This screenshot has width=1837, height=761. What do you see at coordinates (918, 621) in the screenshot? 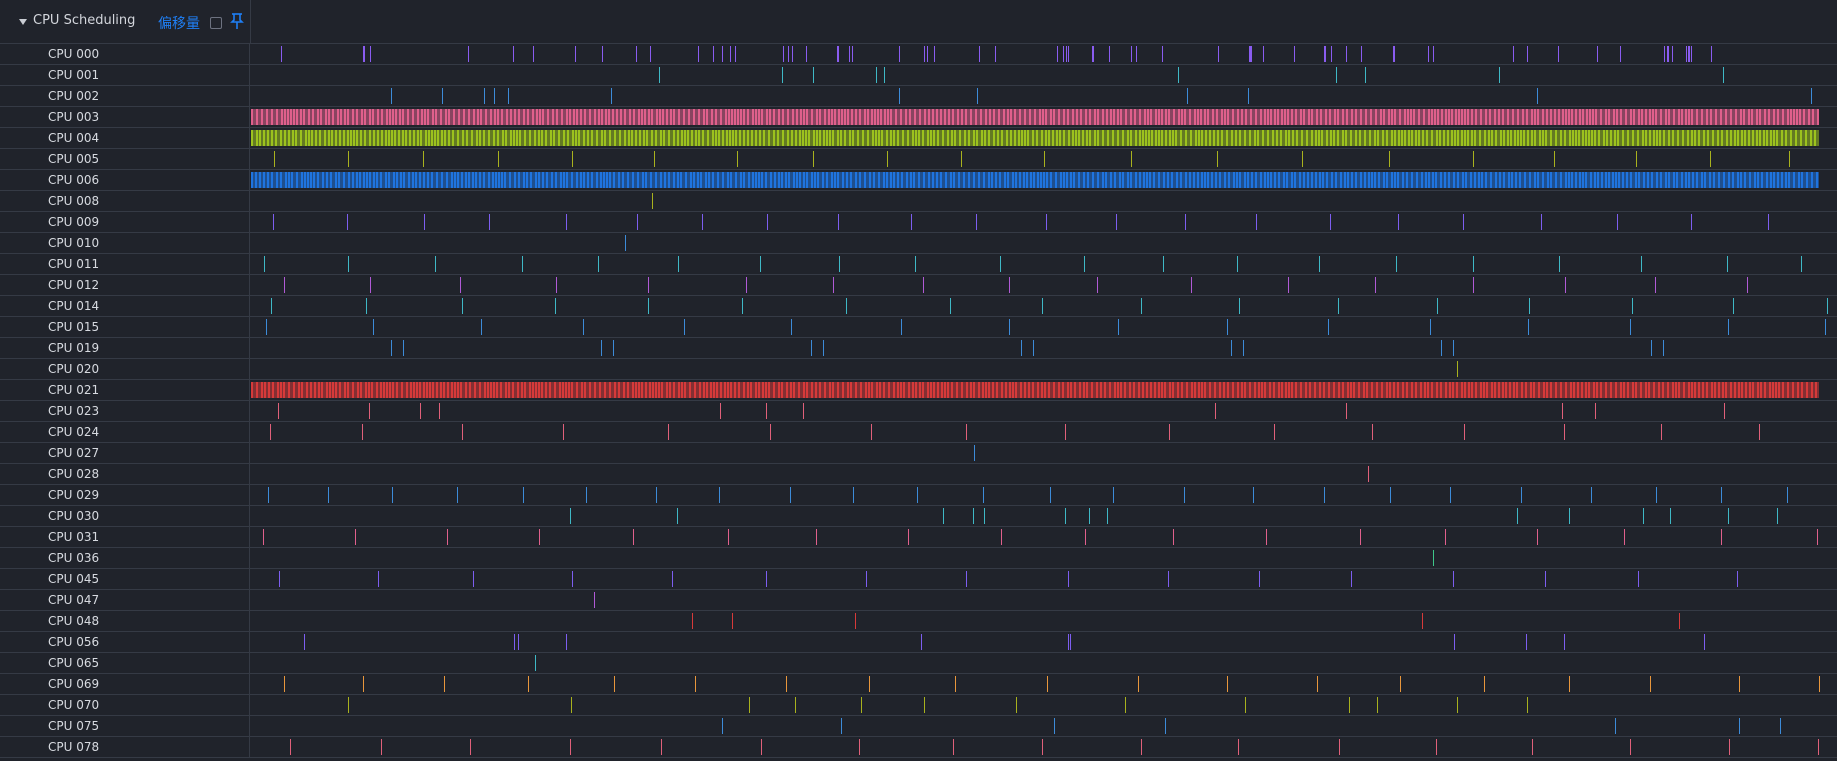
I see `cpu-row: CPU 048` at bounding box center [918, 621].